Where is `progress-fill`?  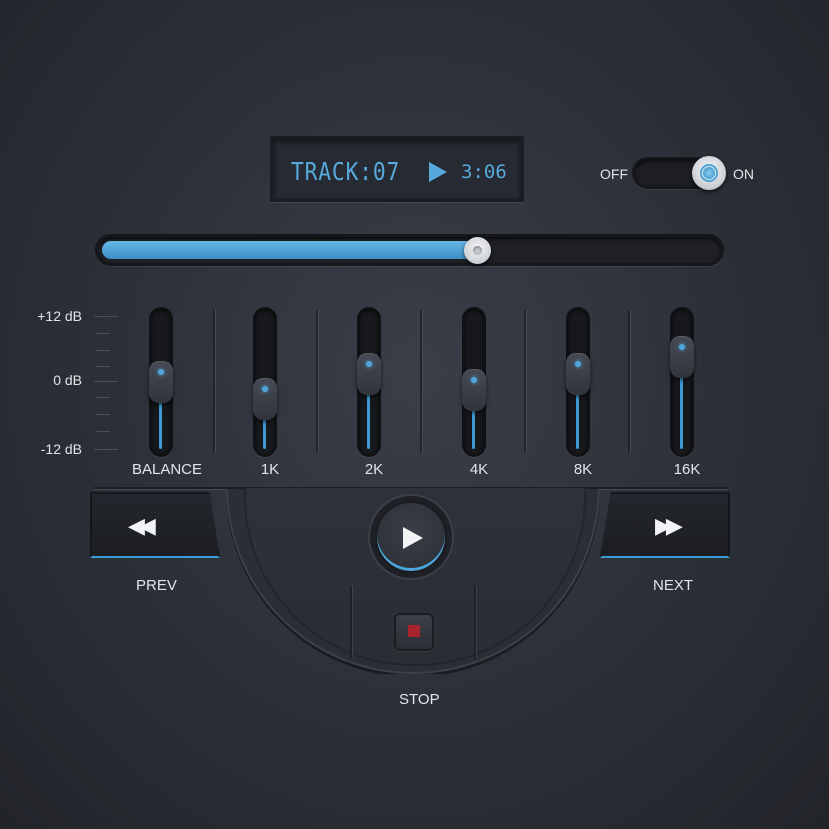
progress-fill is located at coordinates (289, 250).